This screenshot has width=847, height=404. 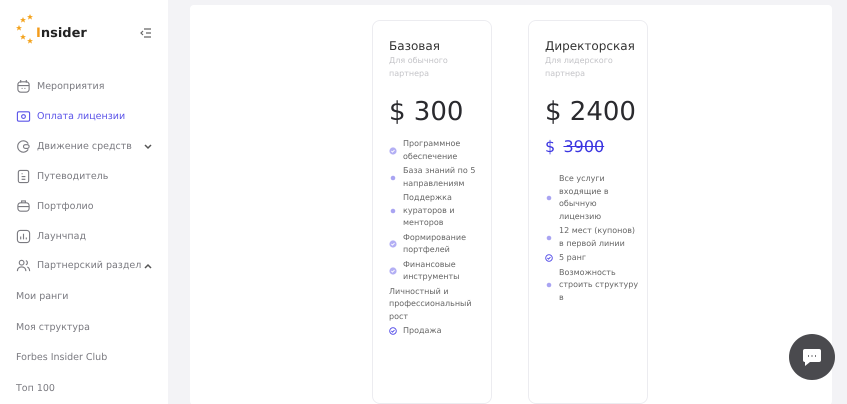 What do you see at coordinates (426, 112) in the screenshot?
I see `price: $ 300` at bounding box center [426, 112].